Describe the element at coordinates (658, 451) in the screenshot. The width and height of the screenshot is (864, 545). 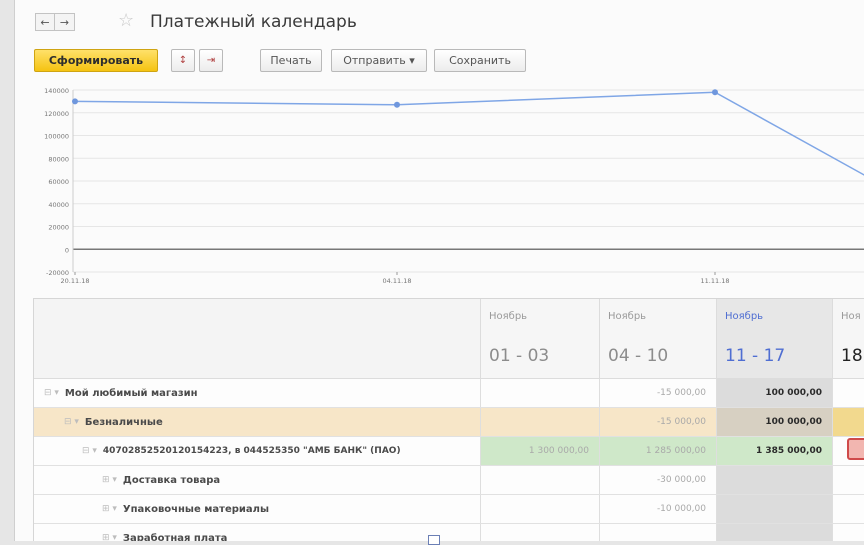
I see `value-cell: 1 285 000,00` at that location.